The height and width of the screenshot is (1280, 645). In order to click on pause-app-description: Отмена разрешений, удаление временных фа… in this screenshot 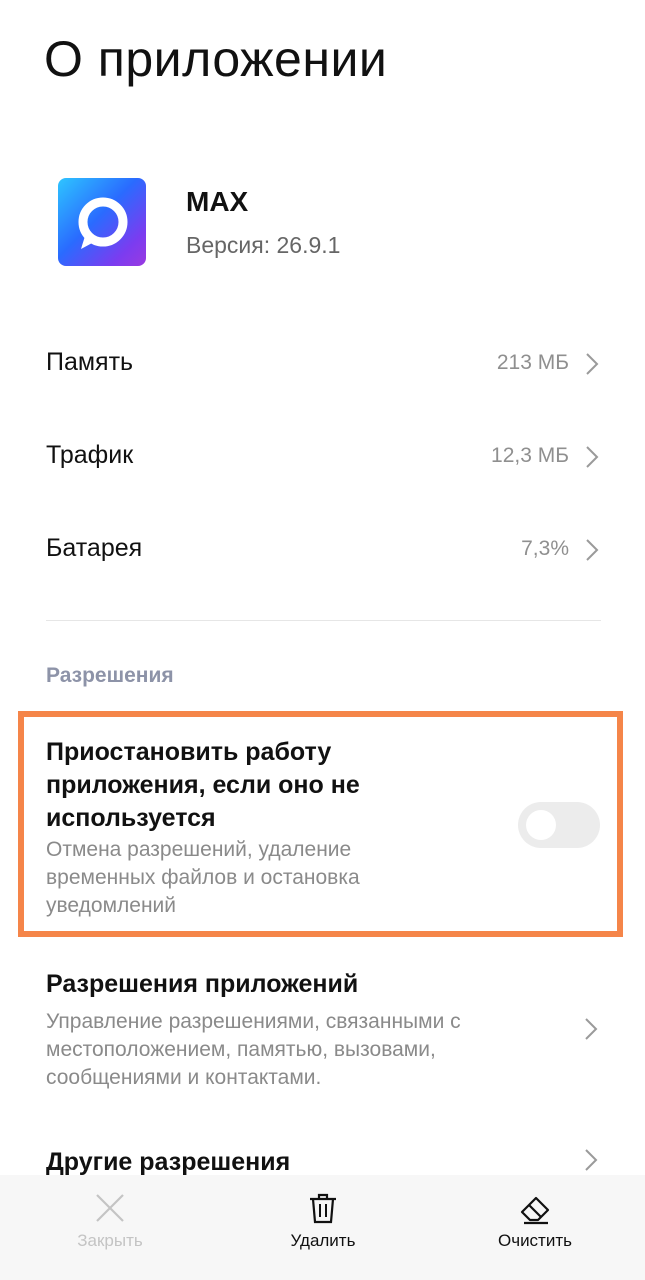, I will do `click(203, 877)`.